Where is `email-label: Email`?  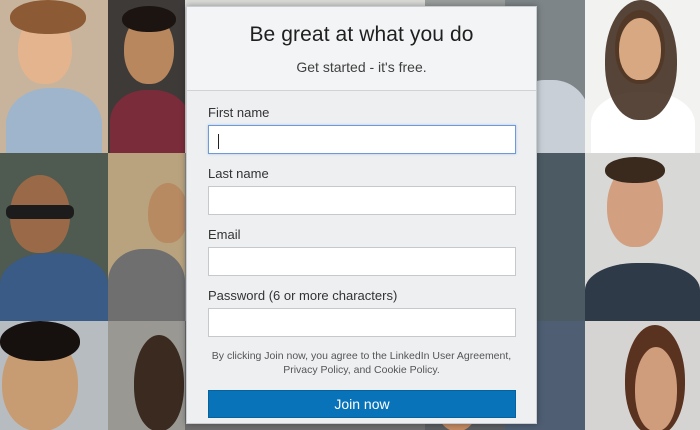 email-label: Email is located at coordinates (224, 234).